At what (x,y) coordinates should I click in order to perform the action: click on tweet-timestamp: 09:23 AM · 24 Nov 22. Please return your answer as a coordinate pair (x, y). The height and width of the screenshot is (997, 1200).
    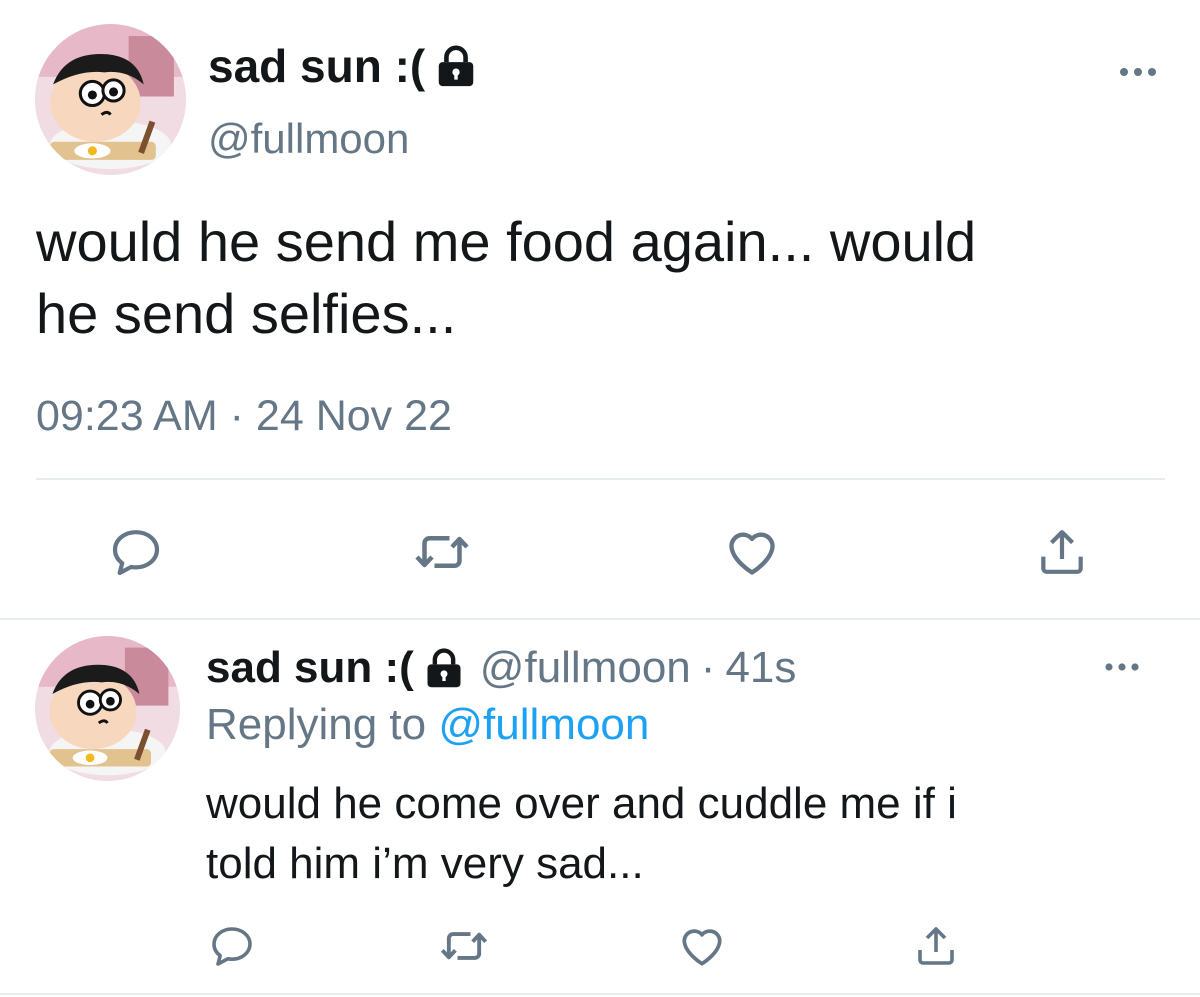
    Looking at the image, I should click on (244, 416).